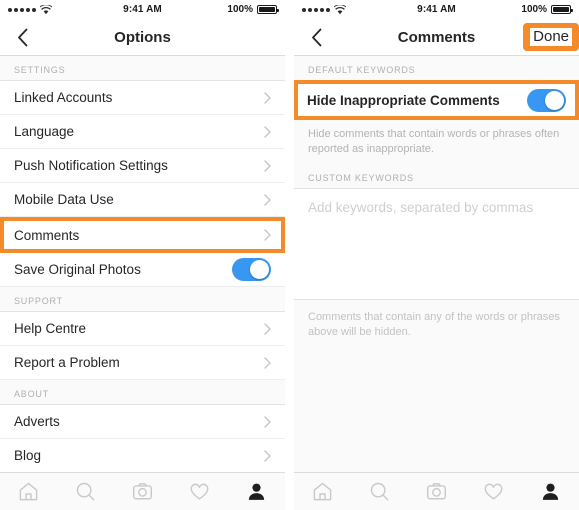  I want to click on custom-keywords-placeholder: Add keywords, separated by commas, so click(421, 207).